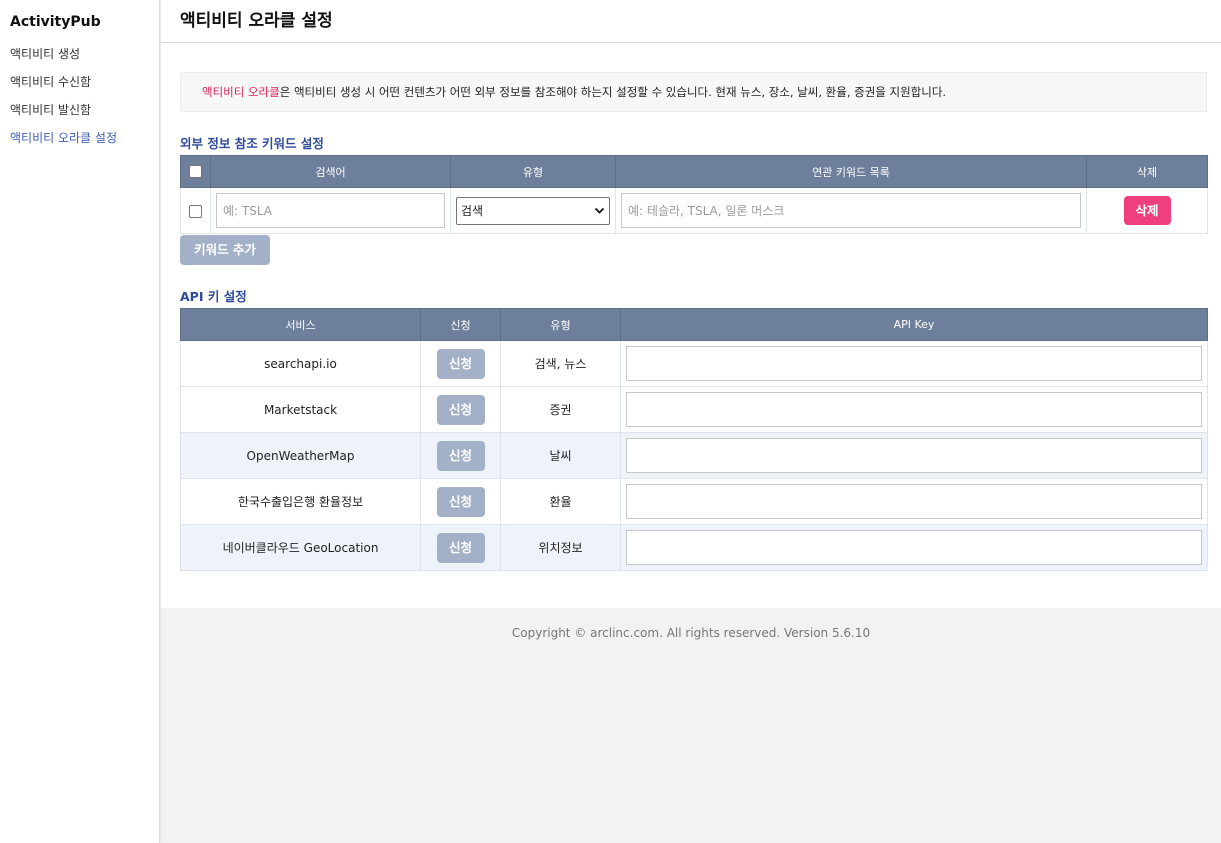 The height and width of the screenshot is (843, 1221). I want to click on select-all-cell, so click(195, 171).